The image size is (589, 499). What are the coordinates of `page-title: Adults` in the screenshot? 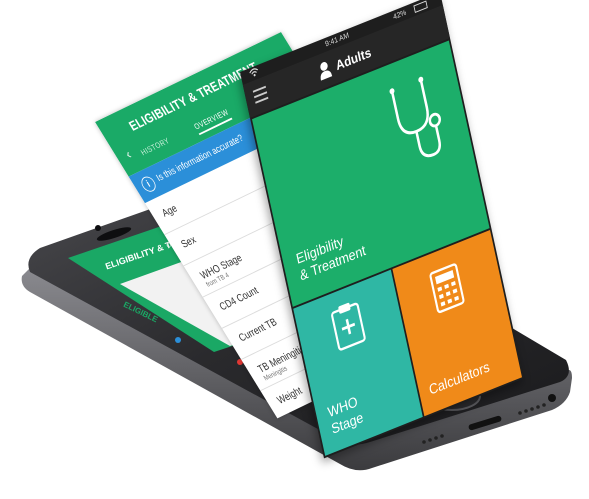 It's located at (353, 58).